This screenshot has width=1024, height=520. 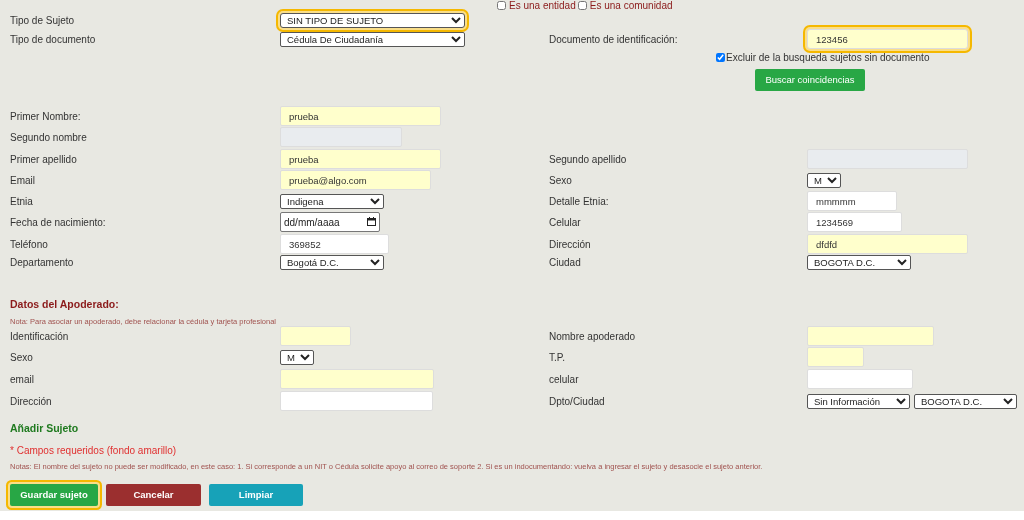 I want to click on field-label: Segundo apellido, so click(x=588, y=159).